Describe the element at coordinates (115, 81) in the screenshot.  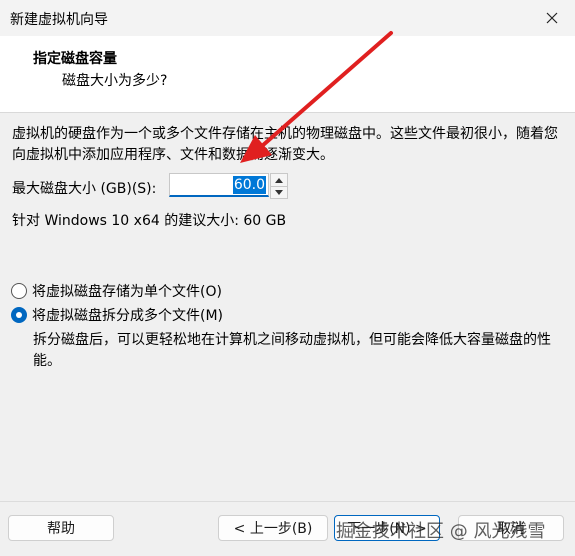
I see `page-subtitle: 磁盘大小为多少?` at that location.